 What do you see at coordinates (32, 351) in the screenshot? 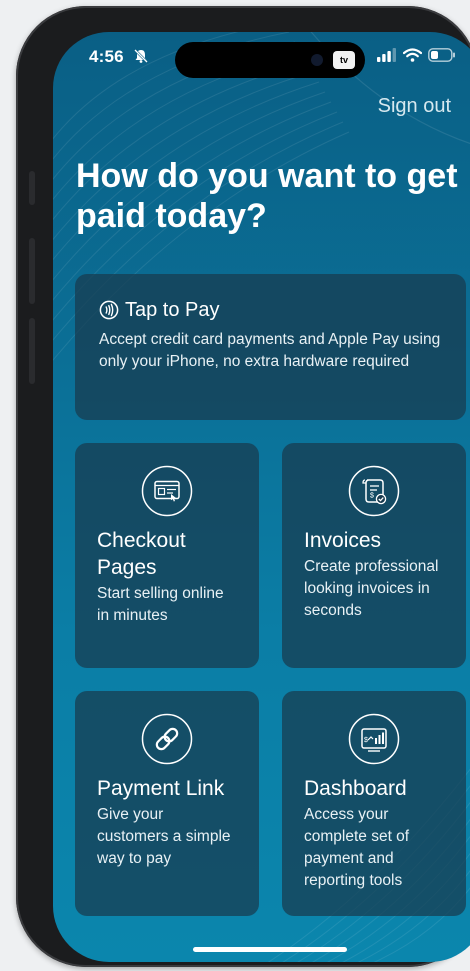
I see `volume-down-button` at bounding box center [32, 351].